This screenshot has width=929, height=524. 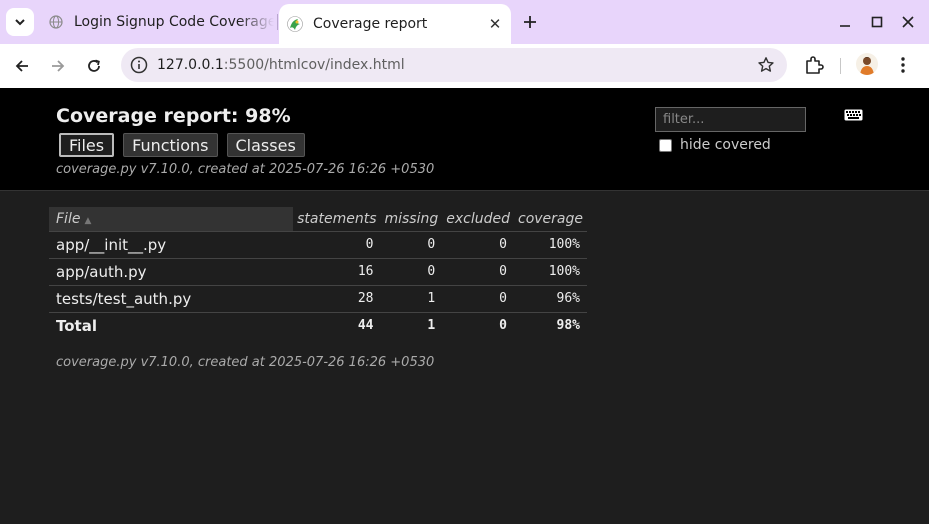 I want to click on statements-cell: 16, so click(x=337, y=271).